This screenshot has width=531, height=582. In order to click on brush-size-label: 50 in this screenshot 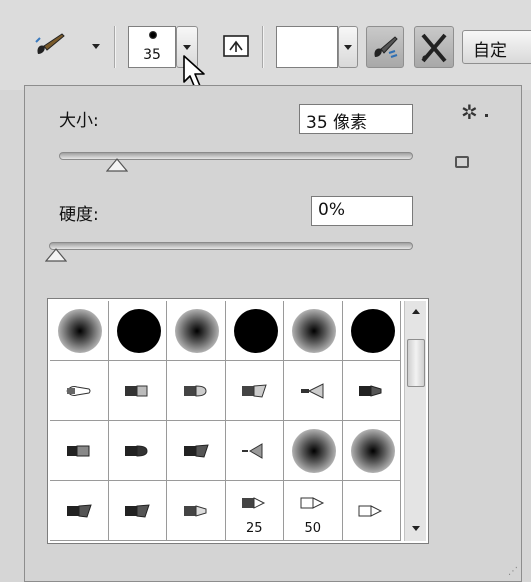, I will do `click(313, 528)`.